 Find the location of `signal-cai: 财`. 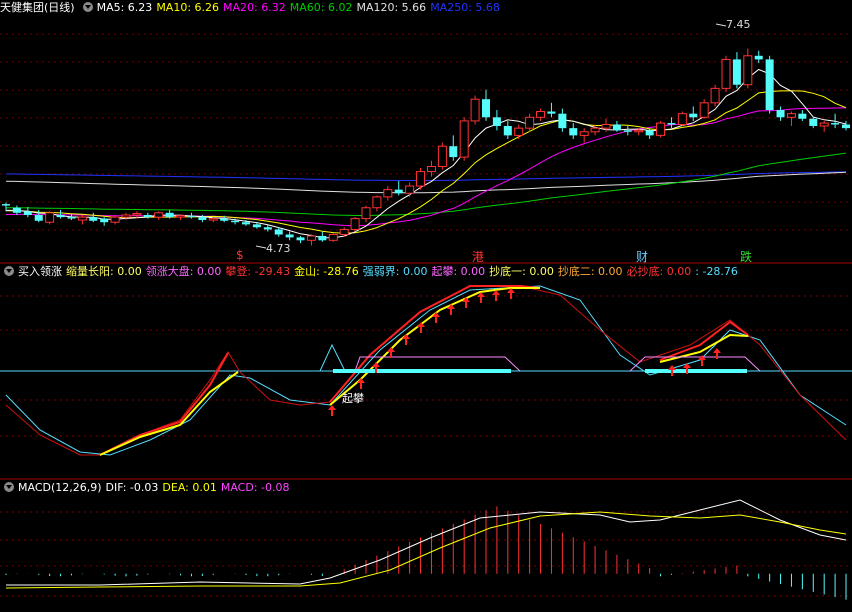

signal-cai: 财 is located at coordinates (642, 257).